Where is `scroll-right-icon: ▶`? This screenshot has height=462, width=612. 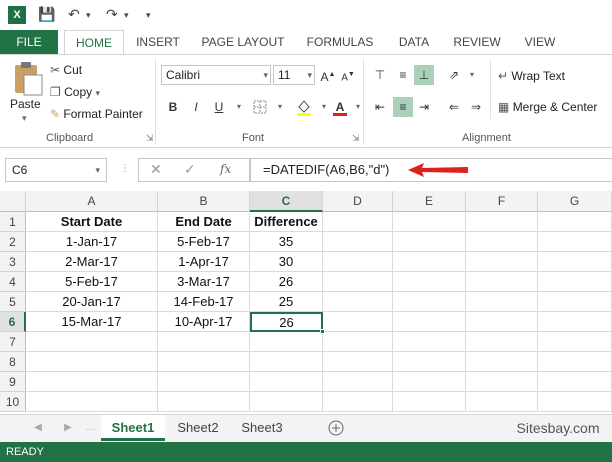
scroll-right-icon: ▶ is located at coordinates (68, 428).